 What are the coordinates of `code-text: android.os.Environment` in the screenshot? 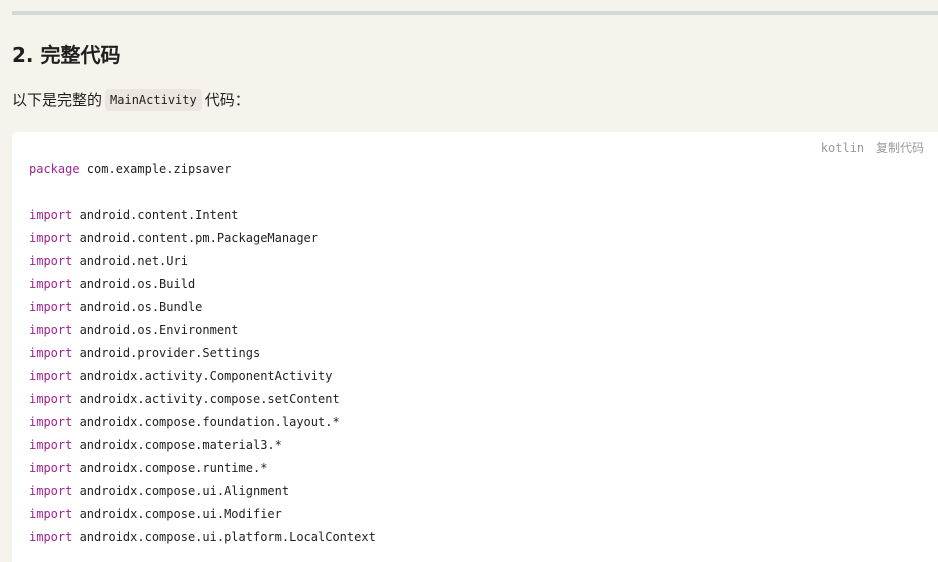 It's located at (155, 330).